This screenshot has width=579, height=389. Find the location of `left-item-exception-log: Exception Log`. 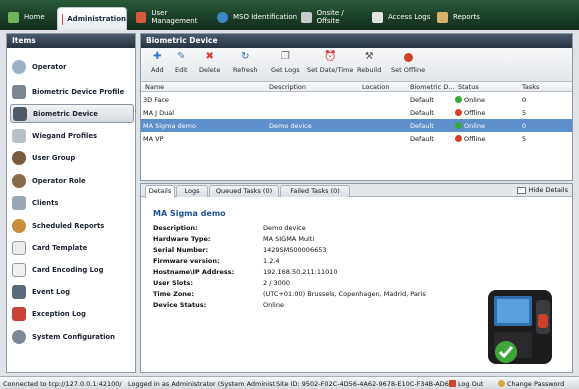

left-item-exception-log: Exception Log is located at coordinates (72, 314).